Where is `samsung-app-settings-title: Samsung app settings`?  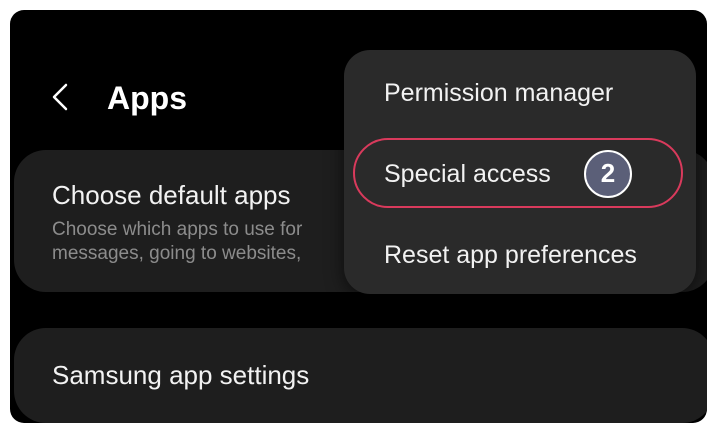 samsung-app-settings-title: Samsung app settings is located at coordinates (181, 375).